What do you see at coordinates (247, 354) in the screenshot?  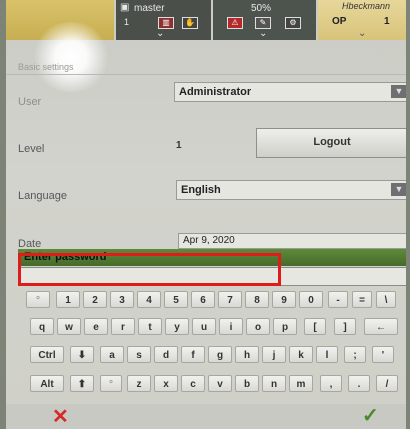 I see `key: h` at bounding box center [247, 354].